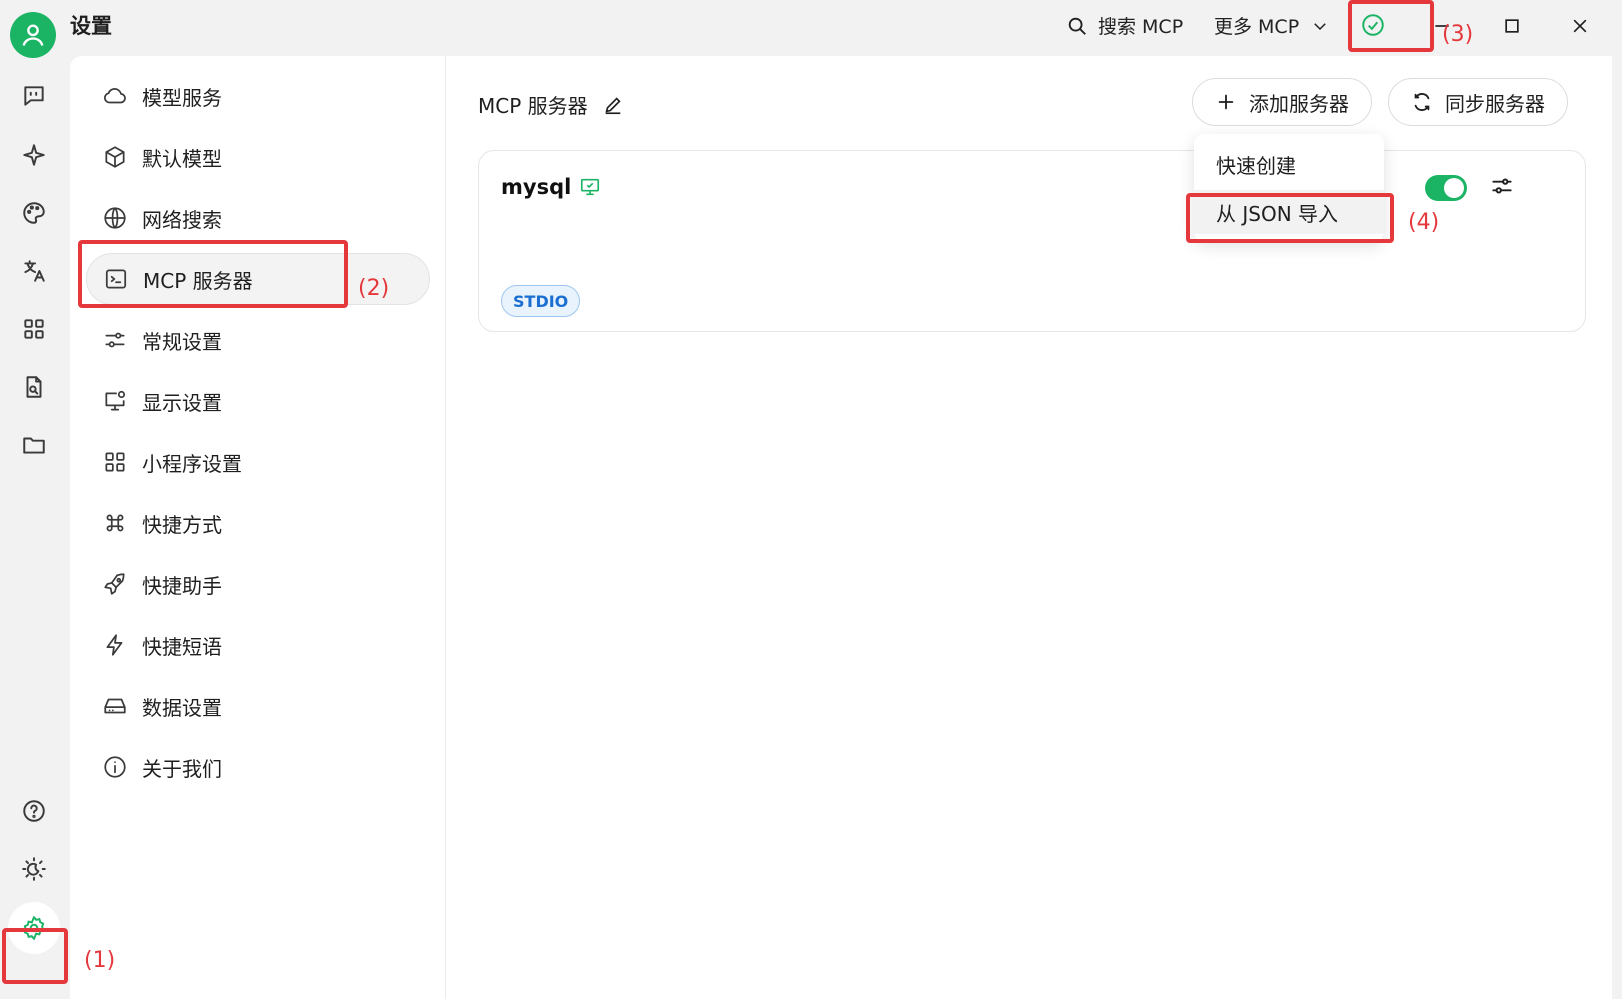 The width and height of the screenshot is (1622, 999). What do you see at coordinates (198, 280) in the screenshot?
I see `nav-item-label: MCP 服务器` at bounding box center [198, 280].